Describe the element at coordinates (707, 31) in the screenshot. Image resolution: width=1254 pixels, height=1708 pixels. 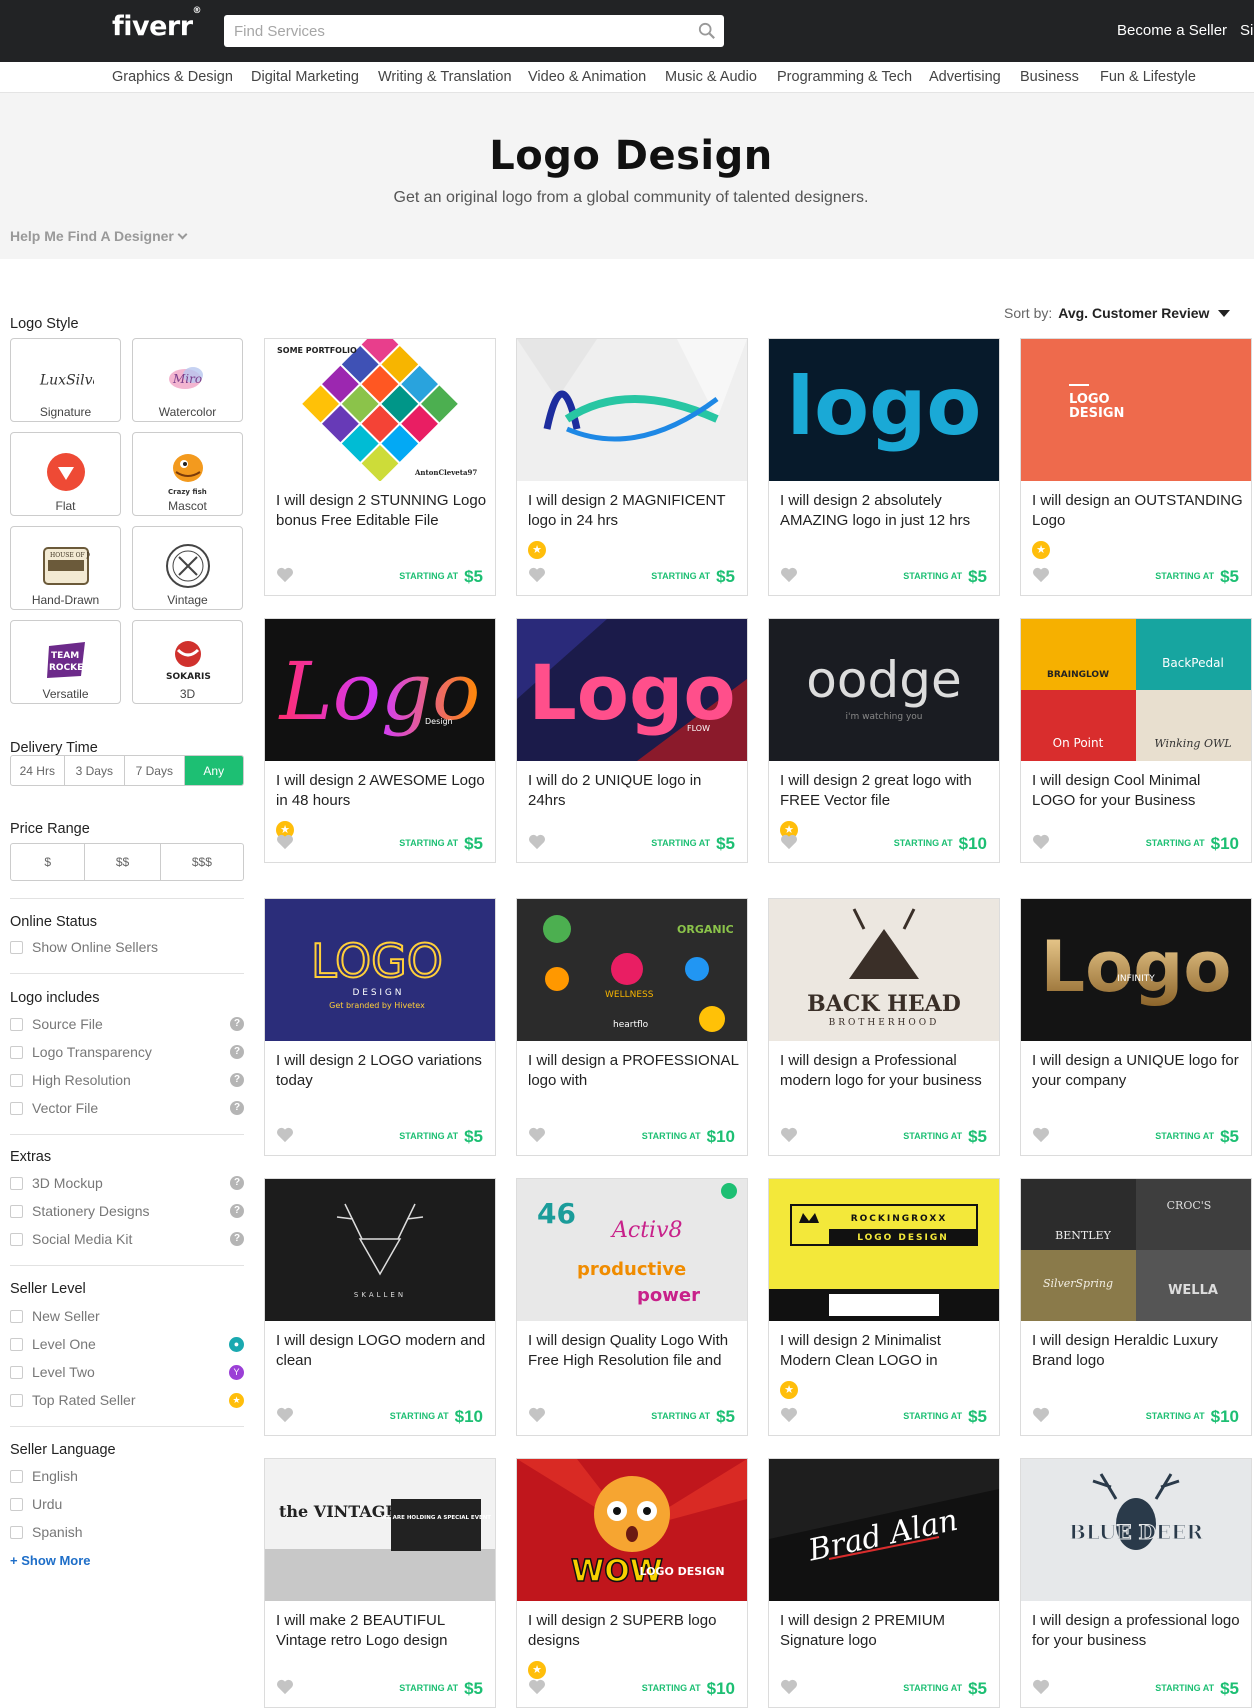
I see `search-icon` at that location.